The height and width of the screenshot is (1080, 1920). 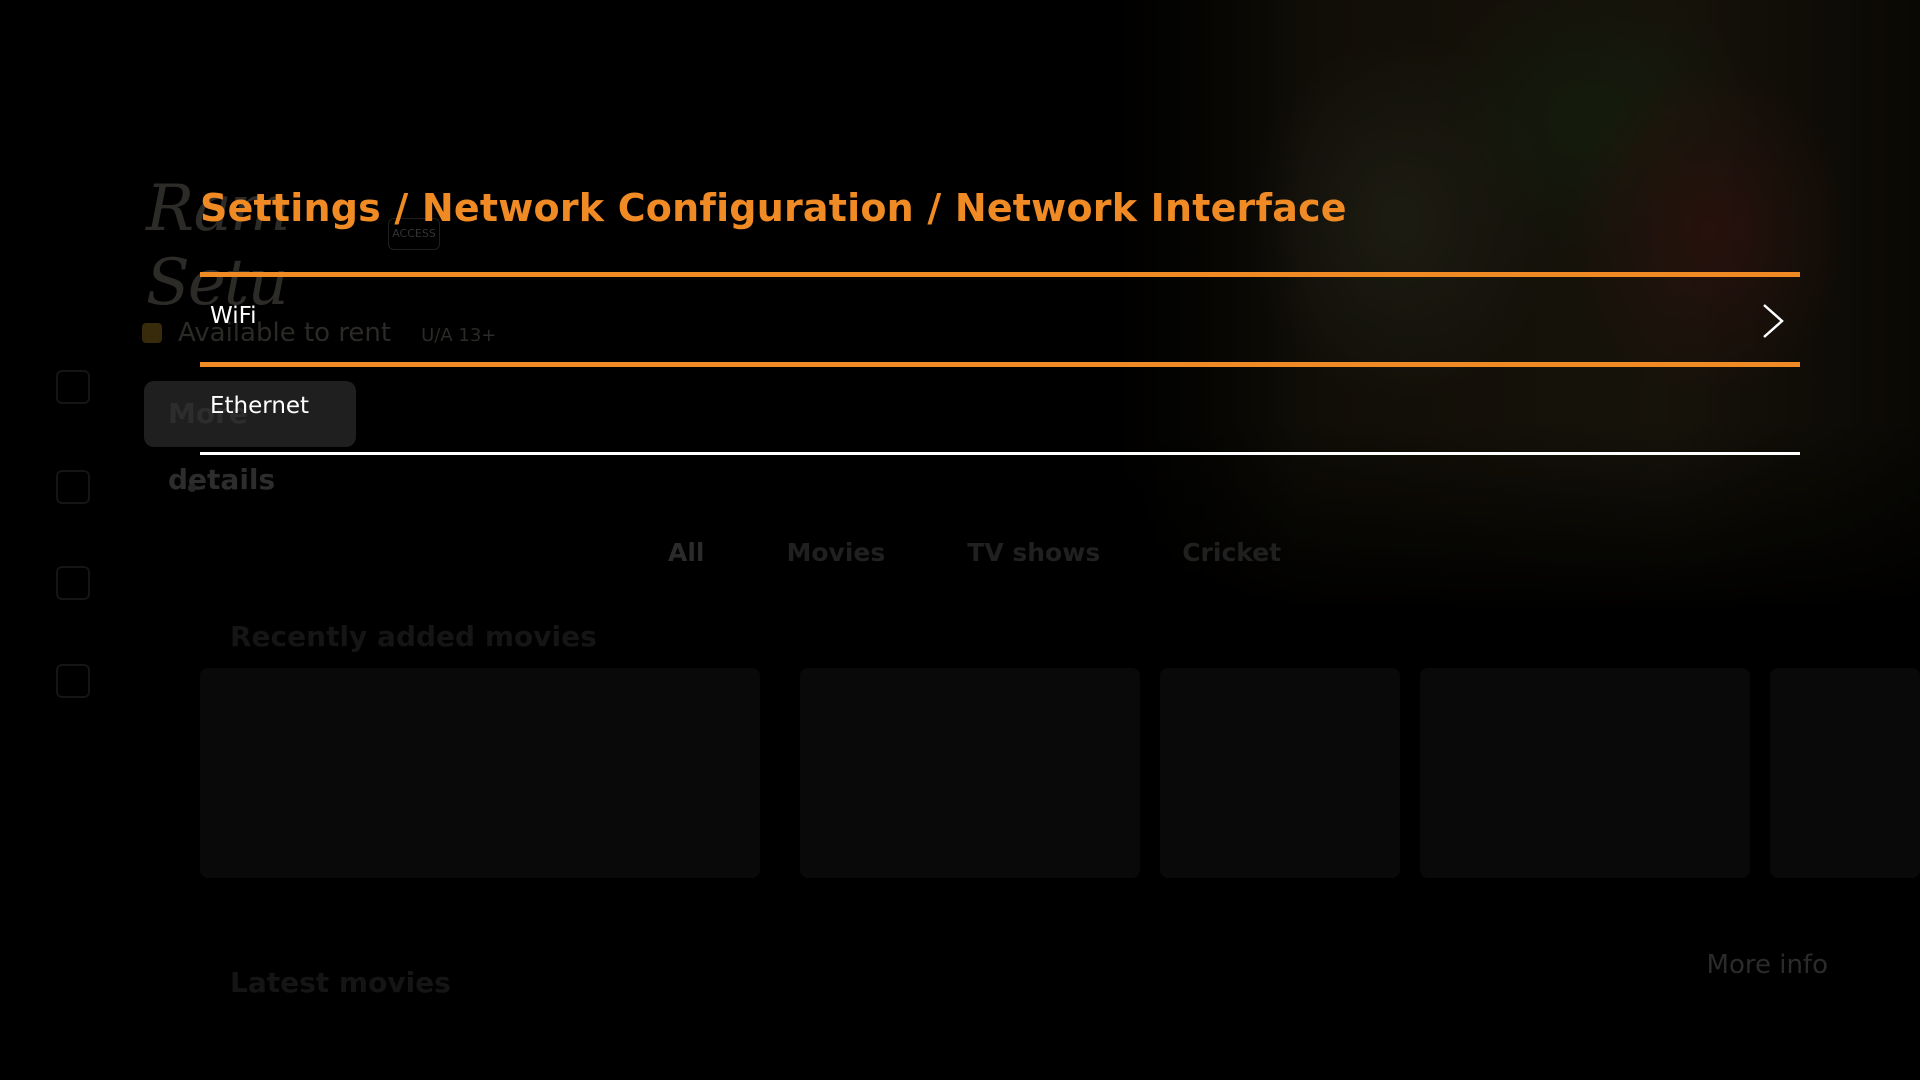 I want to click on chevron-right-icon, so click(x=1773, y=321).